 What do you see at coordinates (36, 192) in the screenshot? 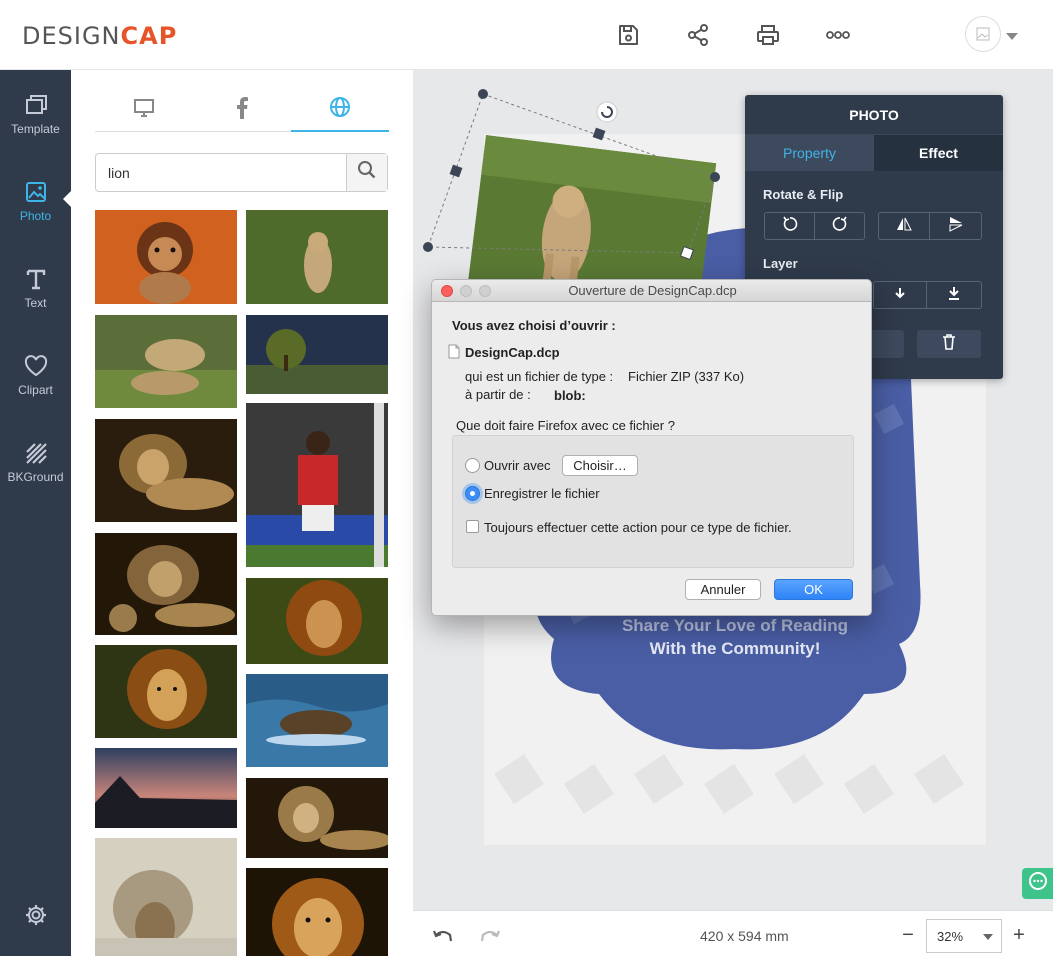
I see `photo-icon` at bounding box center [36, 192].